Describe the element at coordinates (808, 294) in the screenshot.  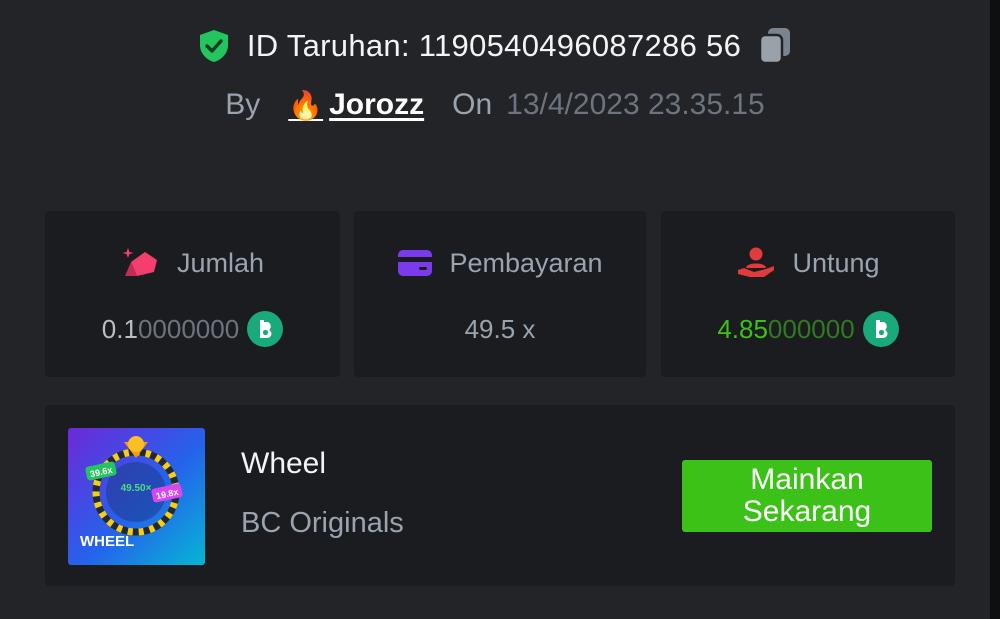
I see `profit-card: Untung 4.85 000000` at that location.